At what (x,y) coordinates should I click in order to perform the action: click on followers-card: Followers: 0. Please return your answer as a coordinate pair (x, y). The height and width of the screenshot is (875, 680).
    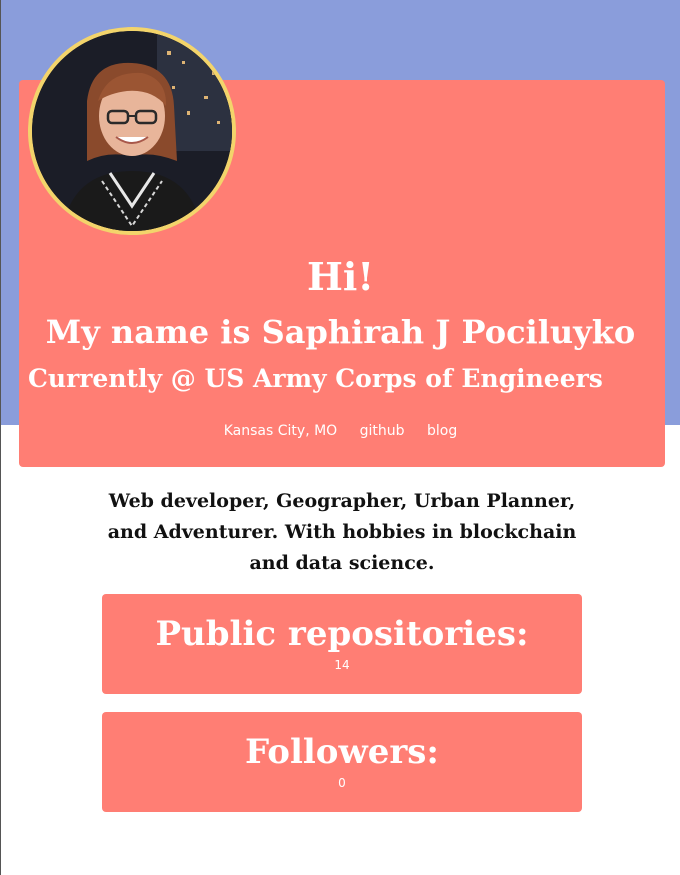
    Looking at the image, I should click on (342, 762).